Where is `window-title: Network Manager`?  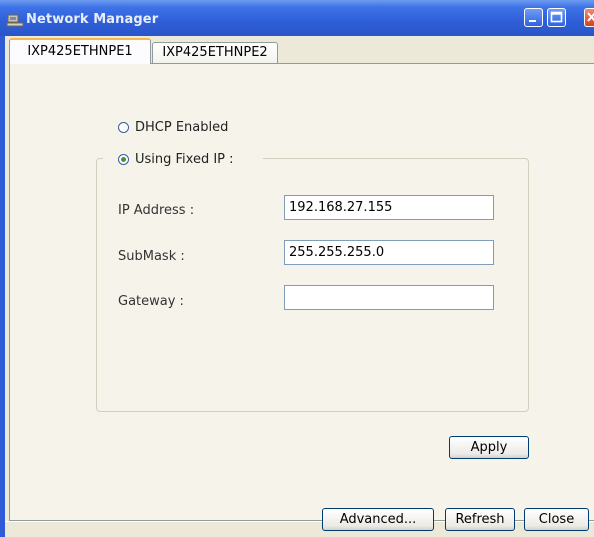 window-title: Network Manager is located at coordinates (92, 19).